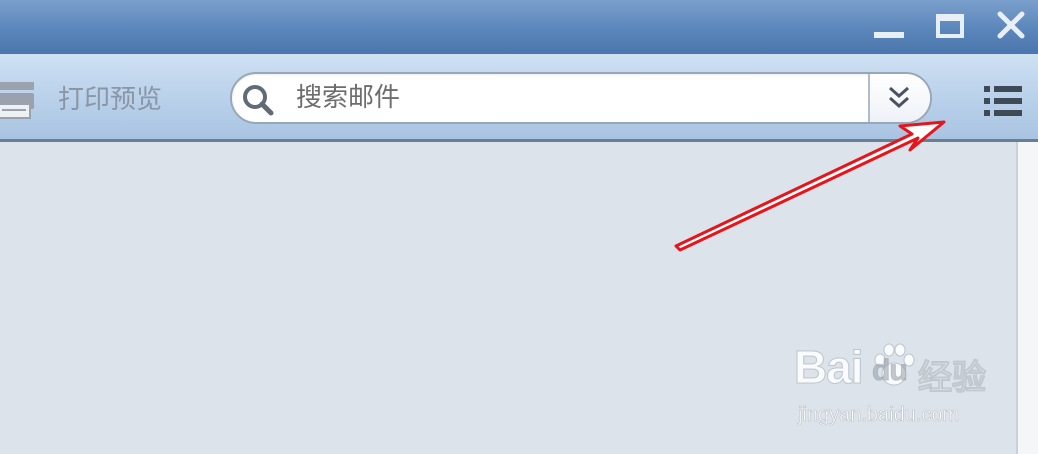 The width and height of the screenshot is (1038, 454). I want to click on print-preview-label: 打印预览, so click(110, 99).